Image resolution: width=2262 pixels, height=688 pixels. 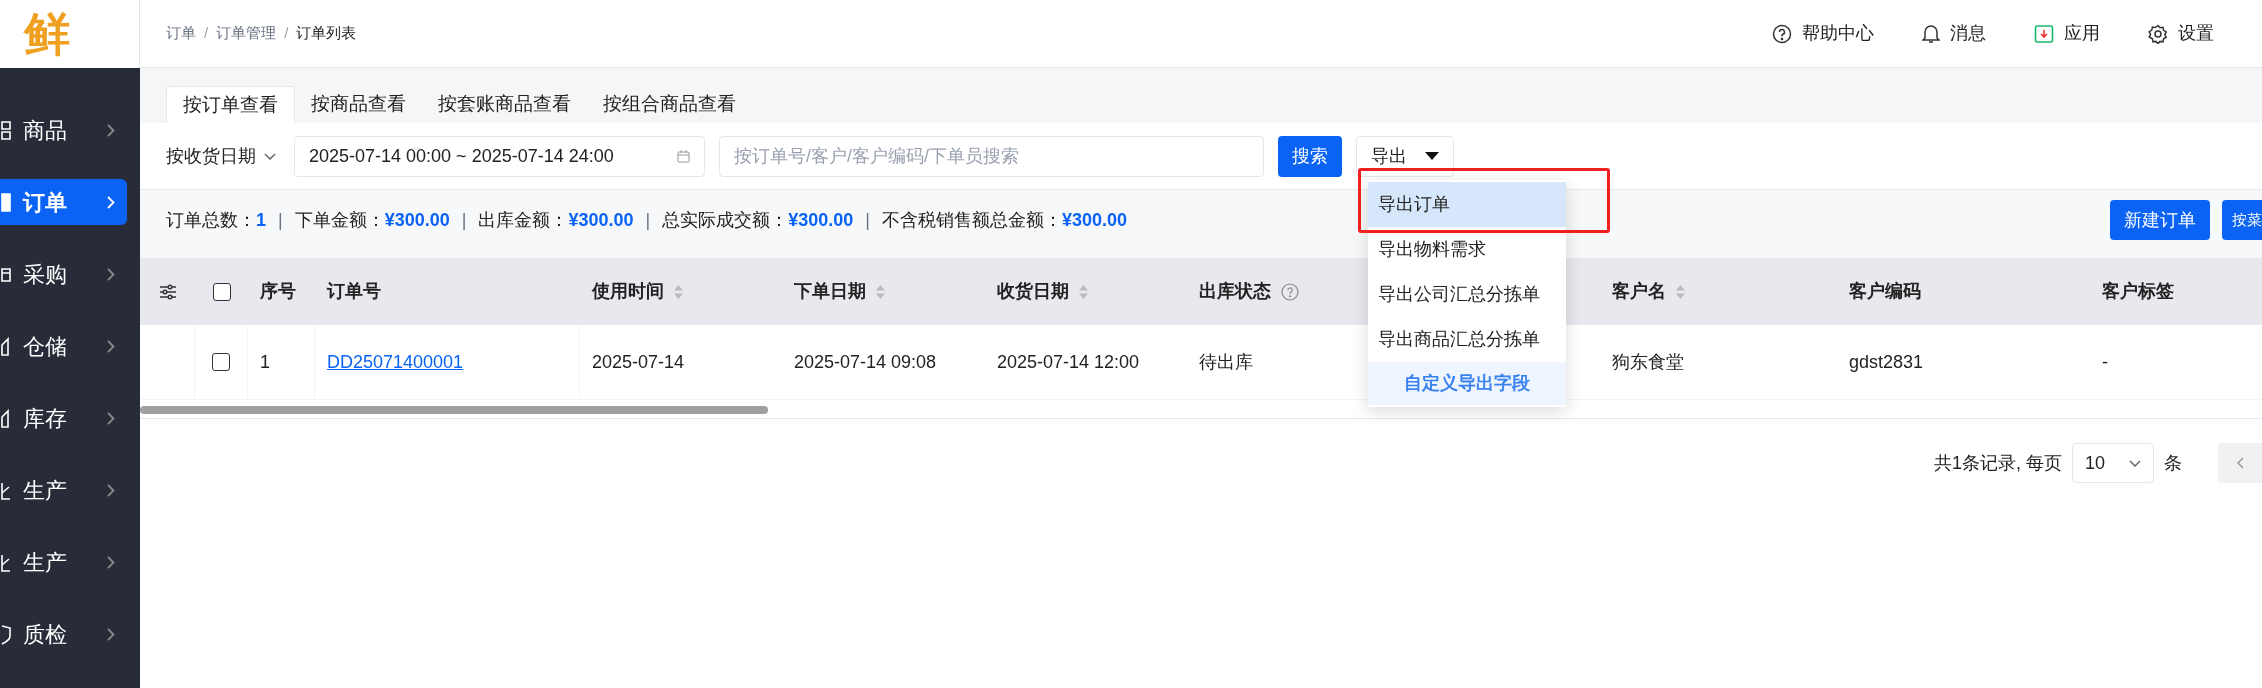 What do you see at coordinates (1432, 156) in the screenshot?
I see `caret-down-icon` at bounding box center [1432, 156].